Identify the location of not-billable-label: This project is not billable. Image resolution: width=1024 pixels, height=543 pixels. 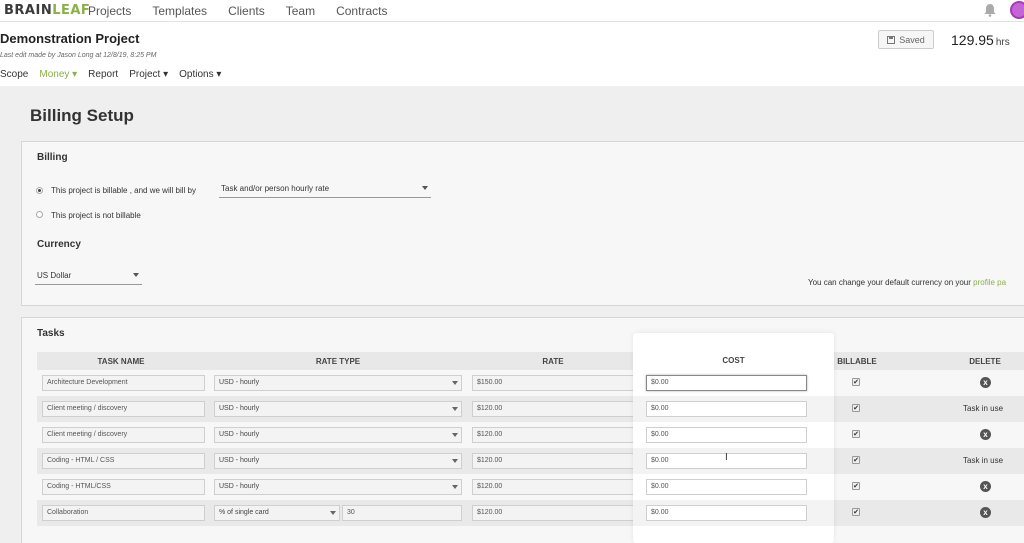
(96, 215).